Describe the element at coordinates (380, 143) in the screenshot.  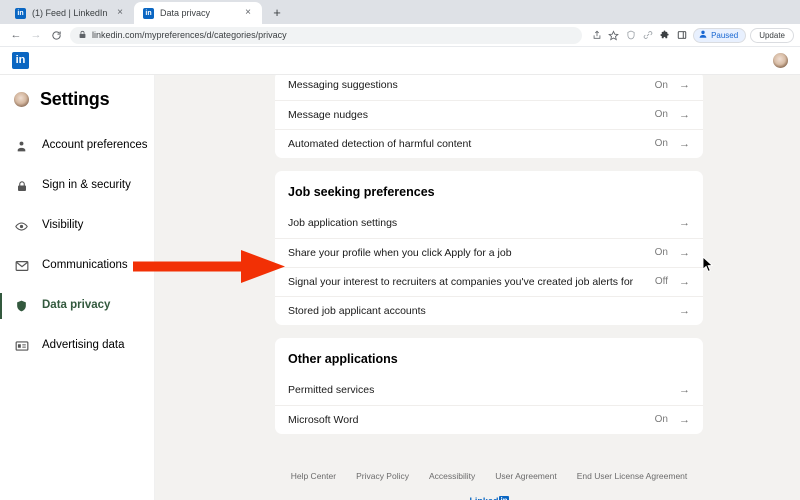
I see `row-label: Automated detection of harmful content` at that location.